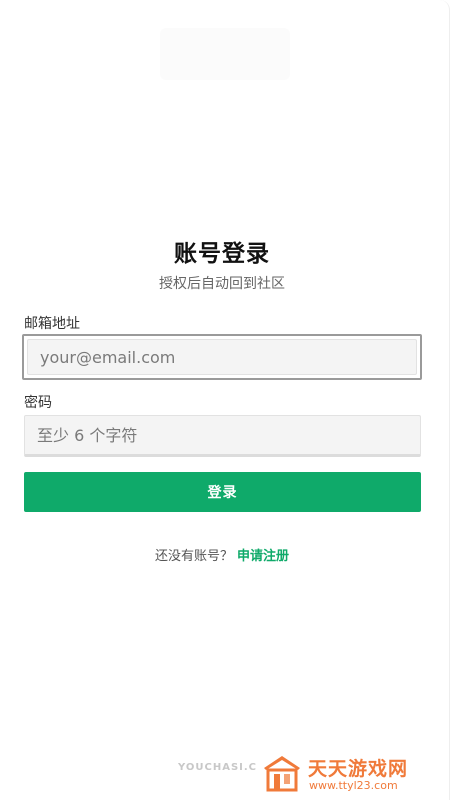 This screenshot has width=450, height=800. Describe the element at coordinates (218, 767) in the screenshot. I see `footer-brand: YOUCHASI.C` at that location.